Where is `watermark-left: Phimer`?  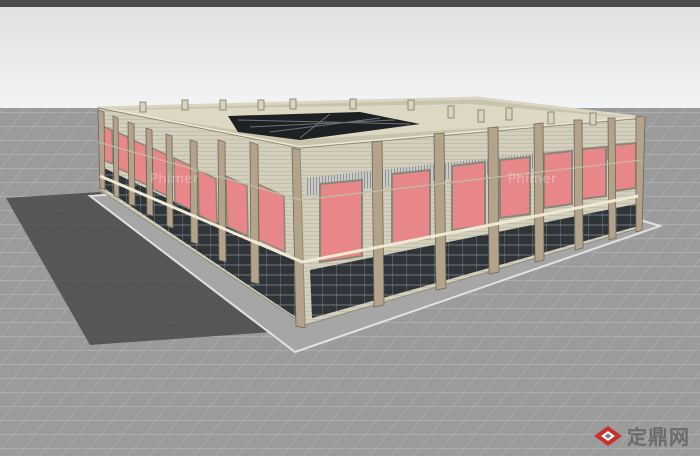
watermark-left: Phimer is located at coordinates (174, 179).